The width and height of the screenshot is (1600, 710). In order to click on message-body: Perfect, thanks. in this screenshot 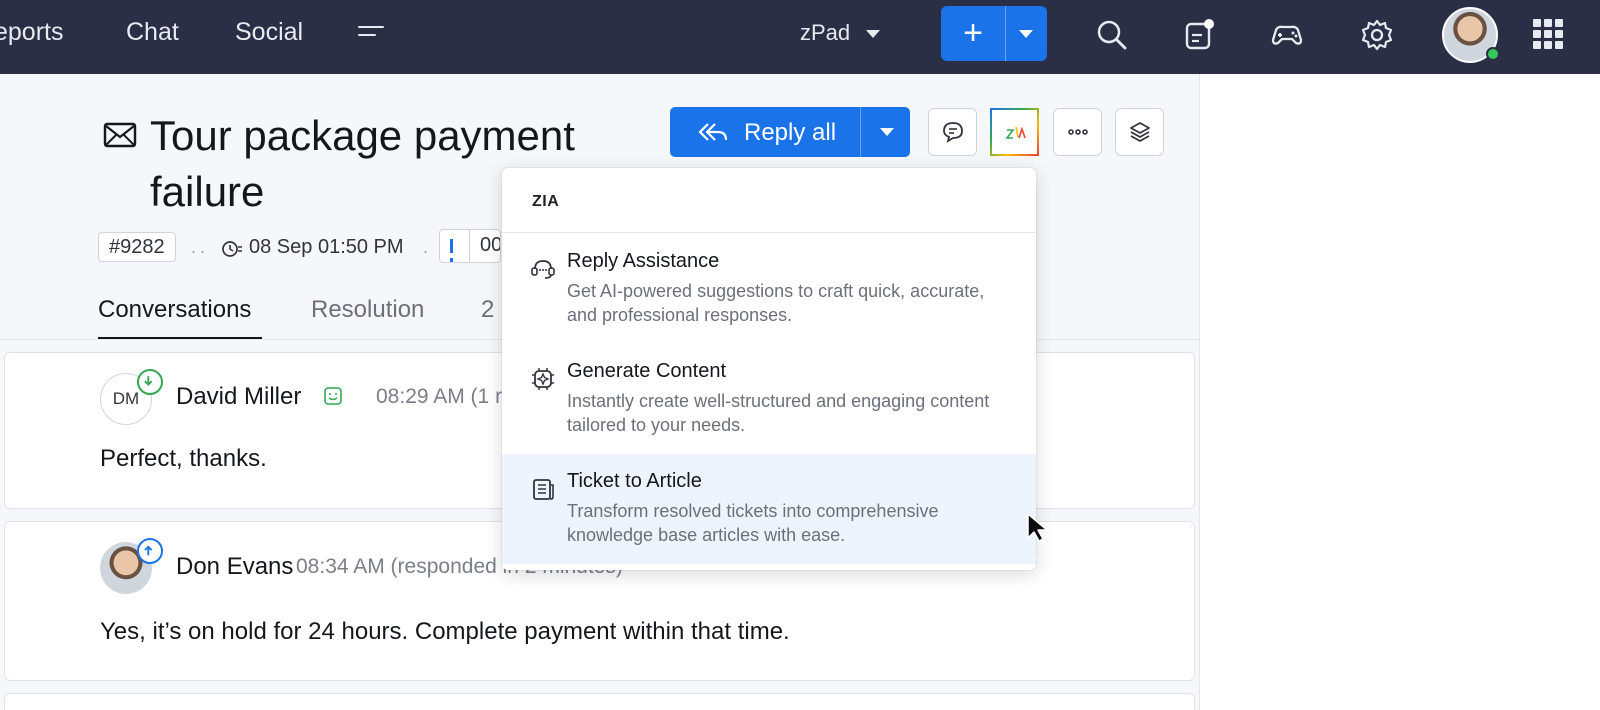, I will do `click(183, 458)`.